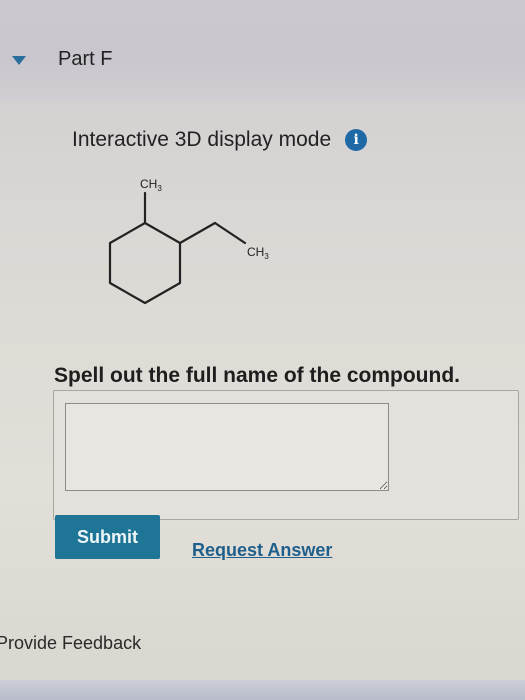 This screenshot has height=700, width=525. I want to click on display-mode-label: Interactive 3D display mode, so click(202, 139).